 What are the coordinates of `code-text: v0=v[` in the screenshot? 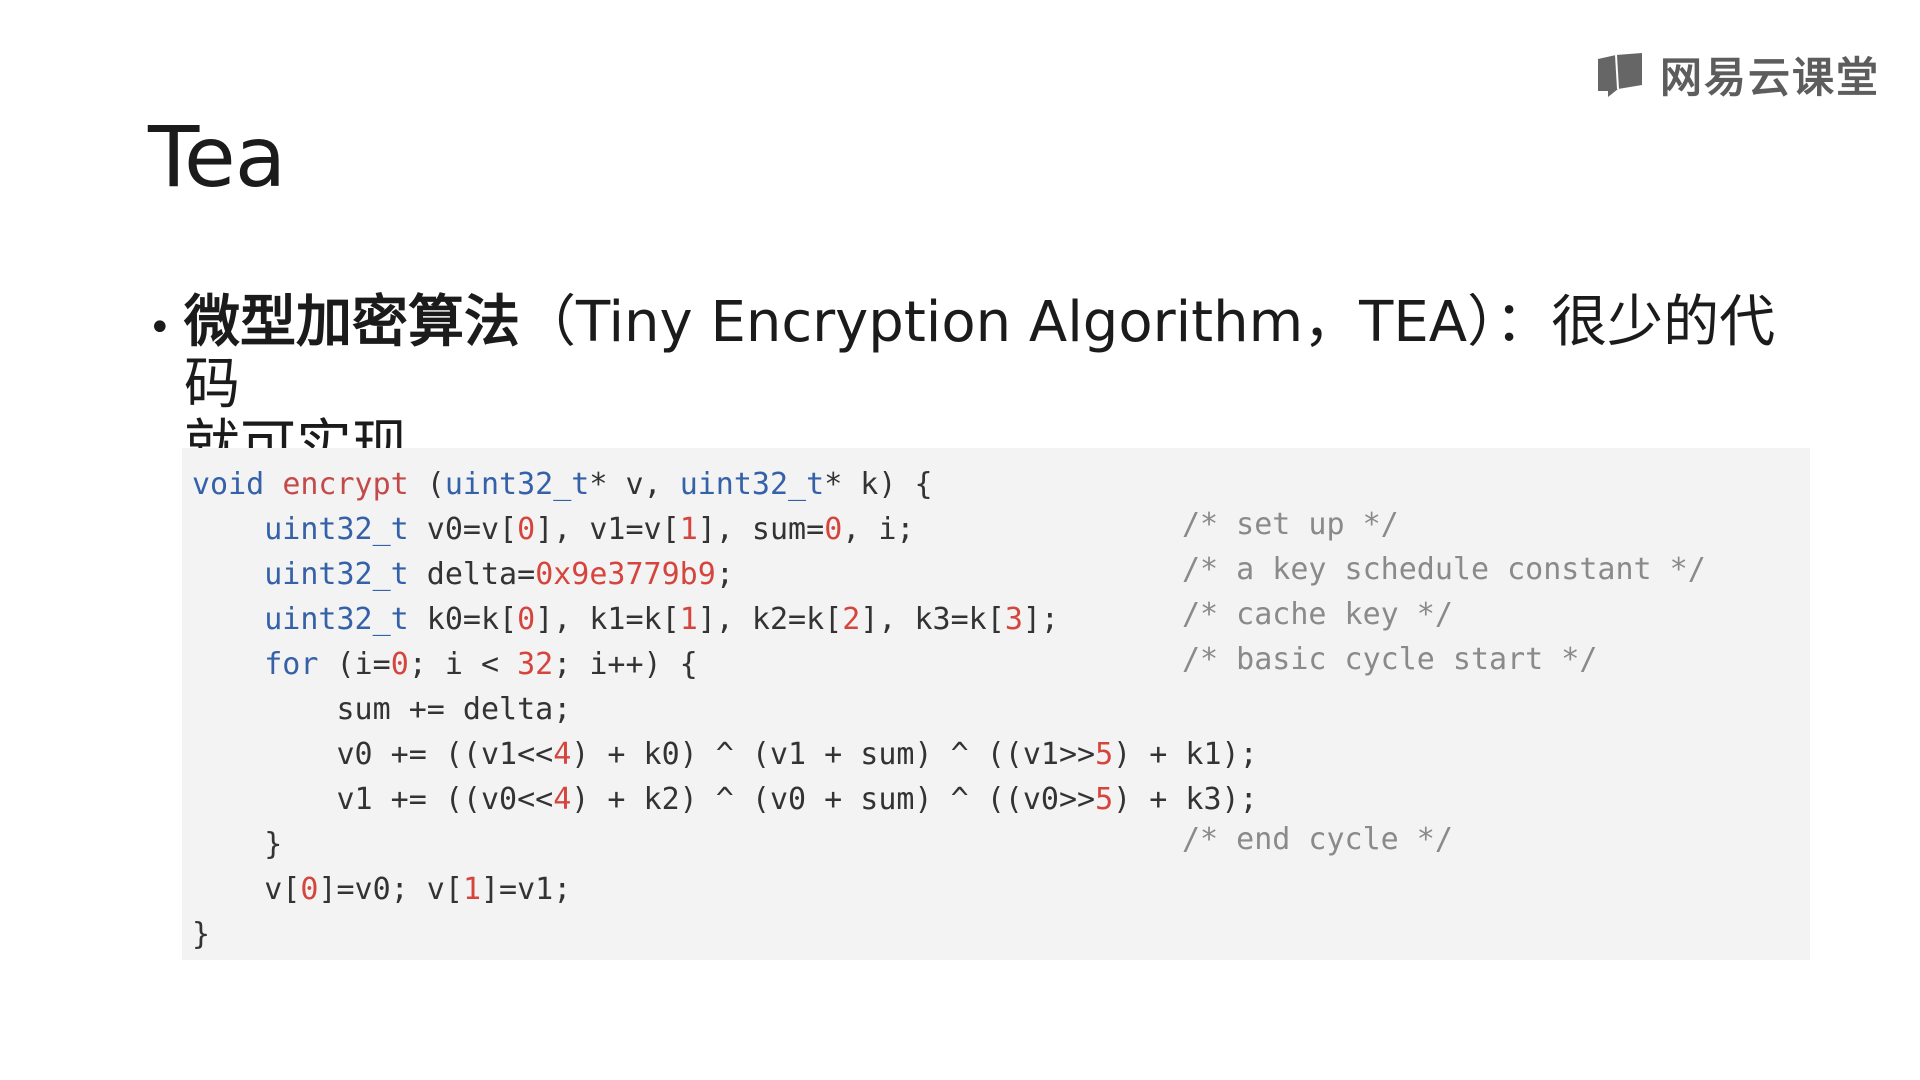 It's located at (463, 529).